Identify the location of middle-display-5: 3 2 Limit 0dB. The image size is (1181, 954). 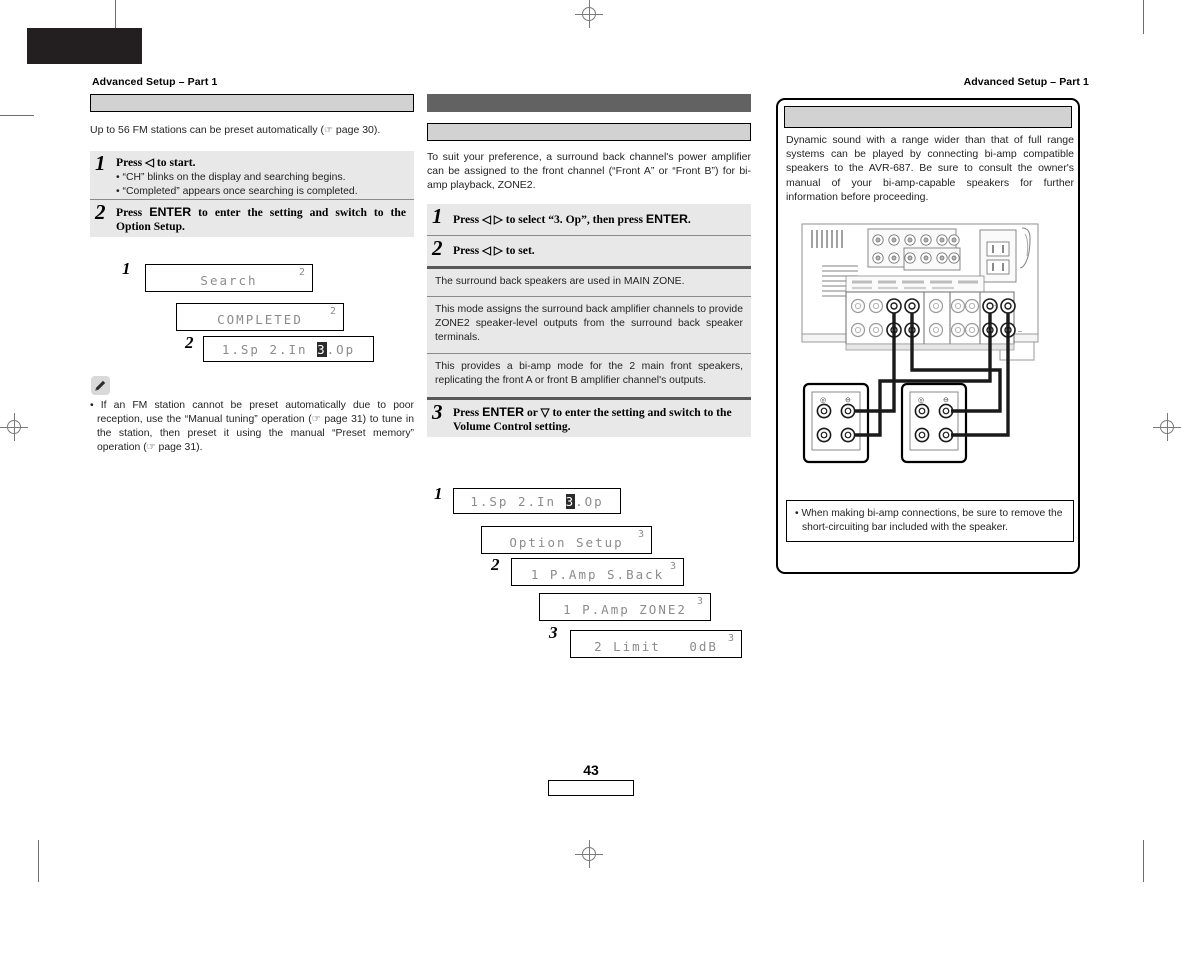
(656, 644).